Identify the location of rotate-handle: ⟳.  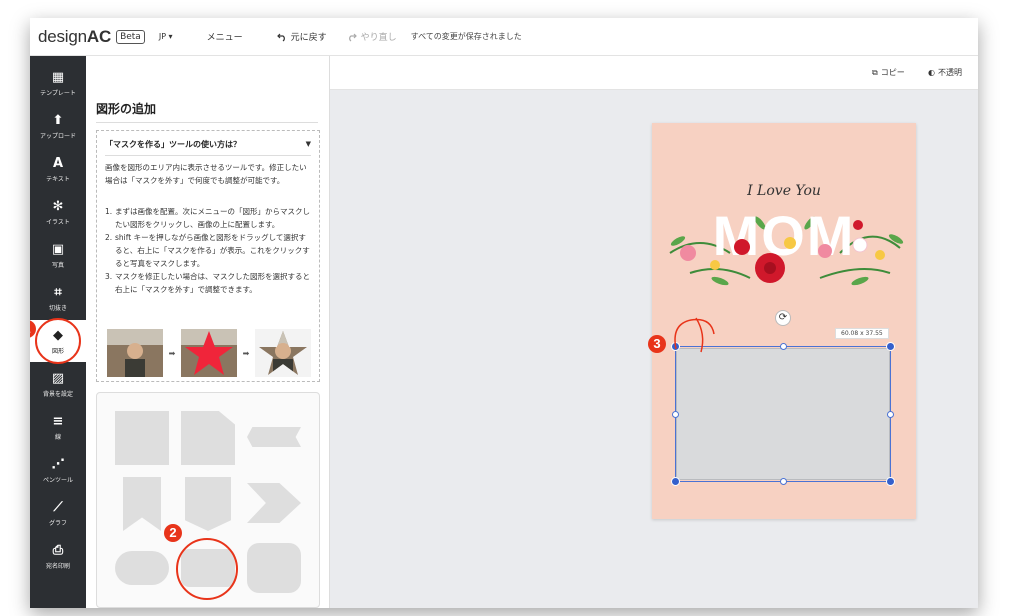
(783, 318).